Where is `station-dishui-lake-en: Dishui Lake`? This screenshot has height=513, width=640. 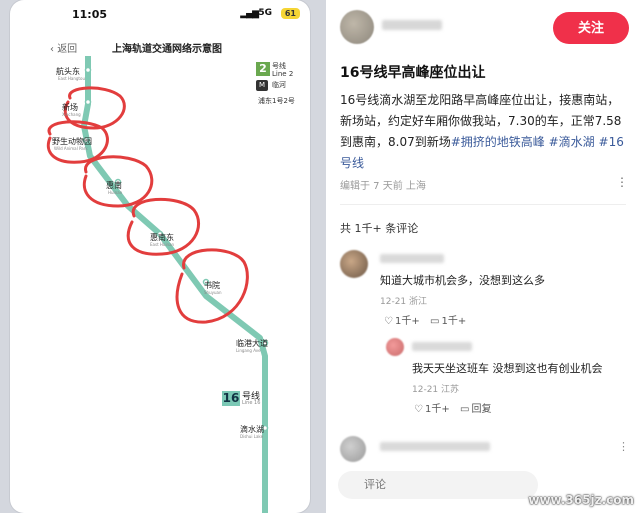 station-dishui-lake-en: Dishui Lake is located at coordinates (252, 436).